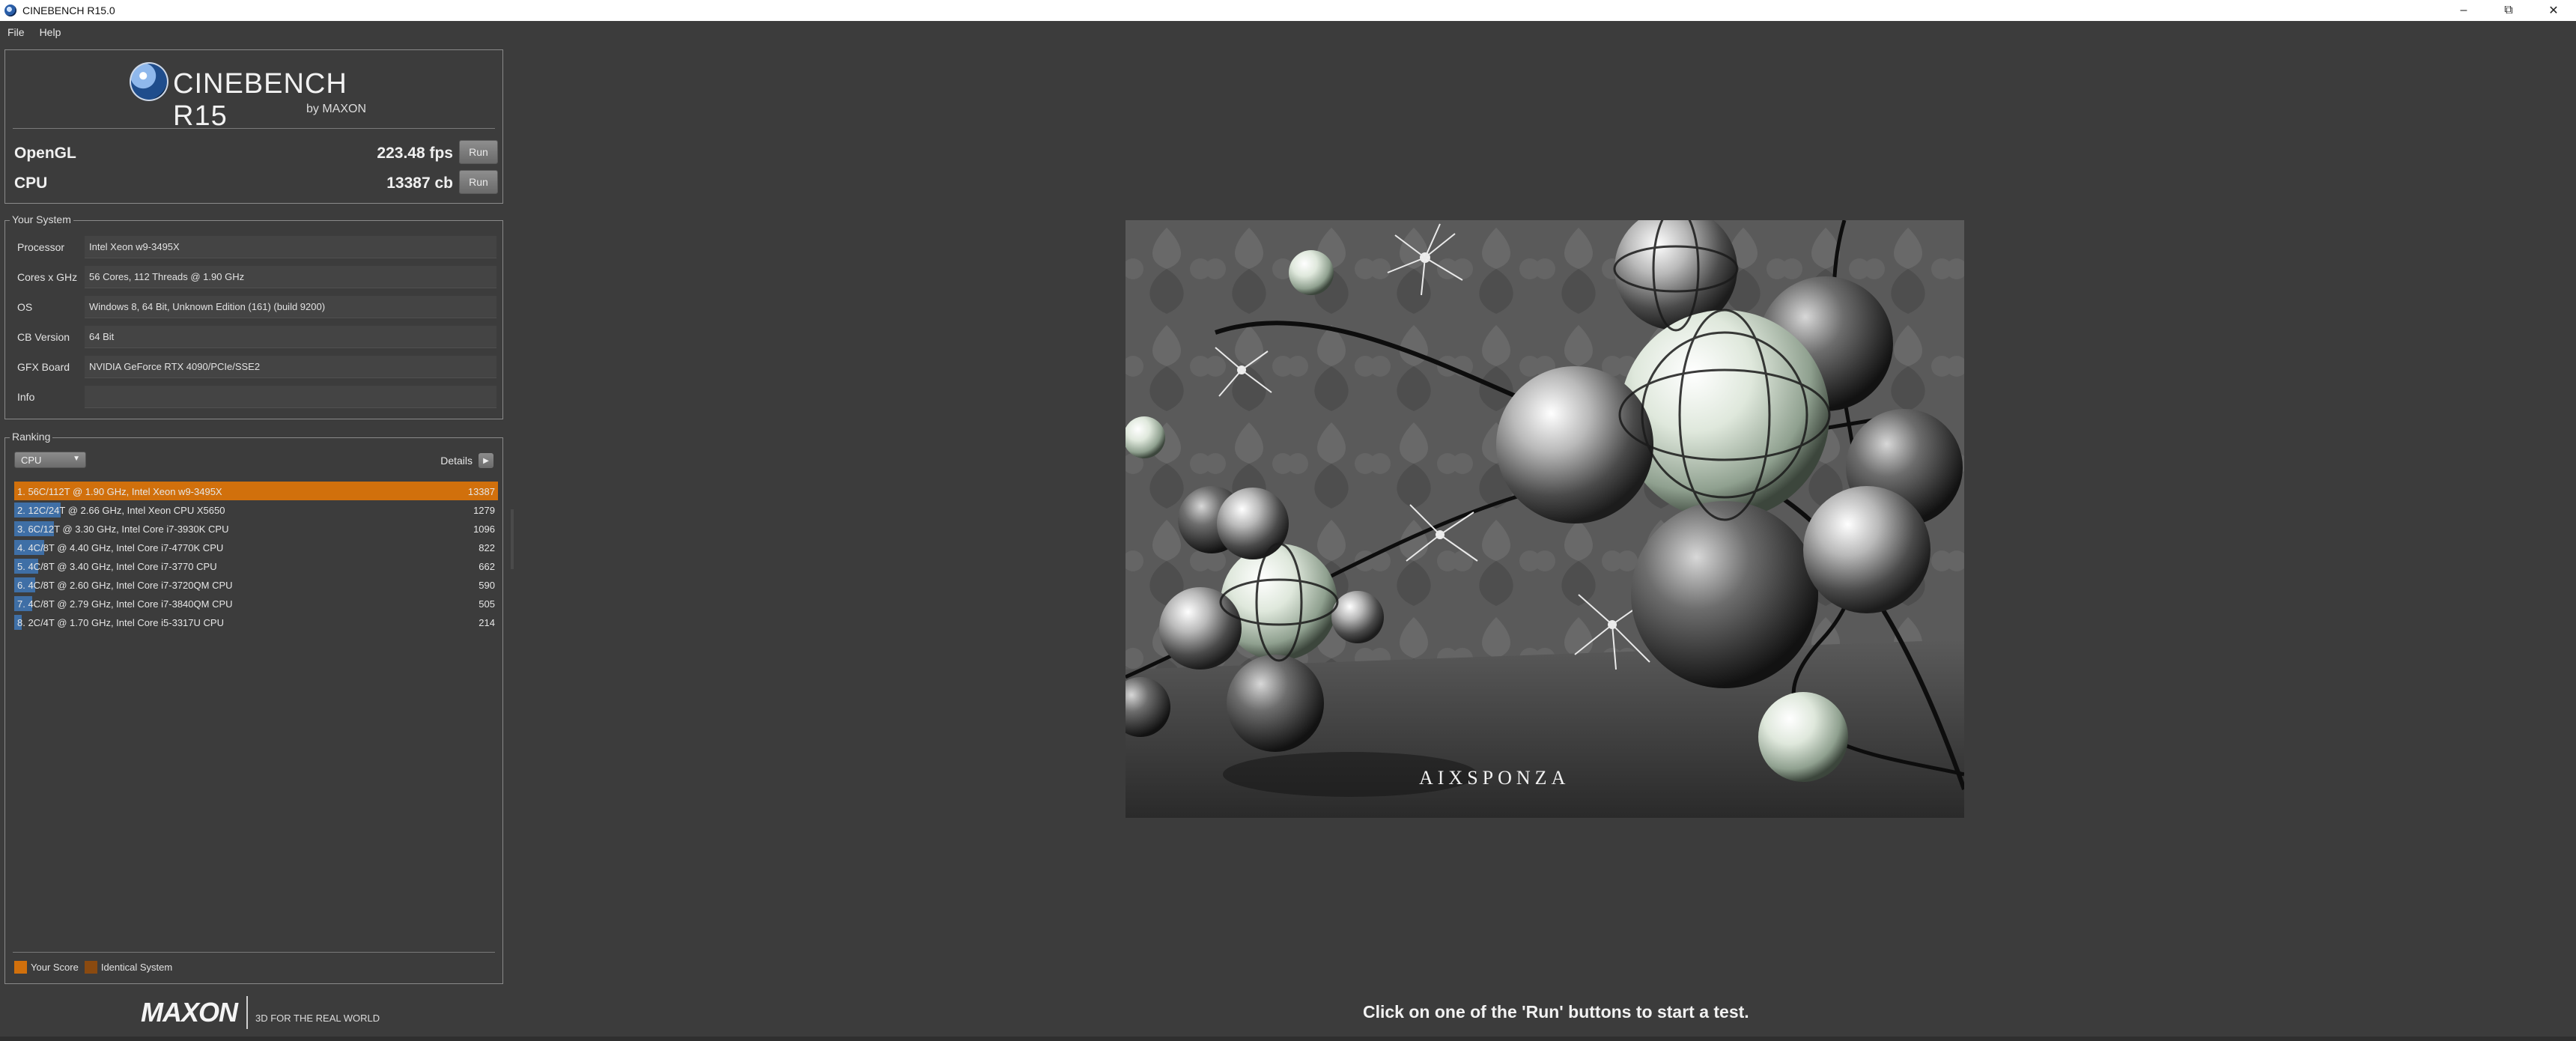 This screenshot has width=2576, height=1041. Describe the element at coordinates (290, 367) in the screenshot. I see `system-value: NVIDIA GeForce RTX 4090/PCIe/SSE2` at that location.